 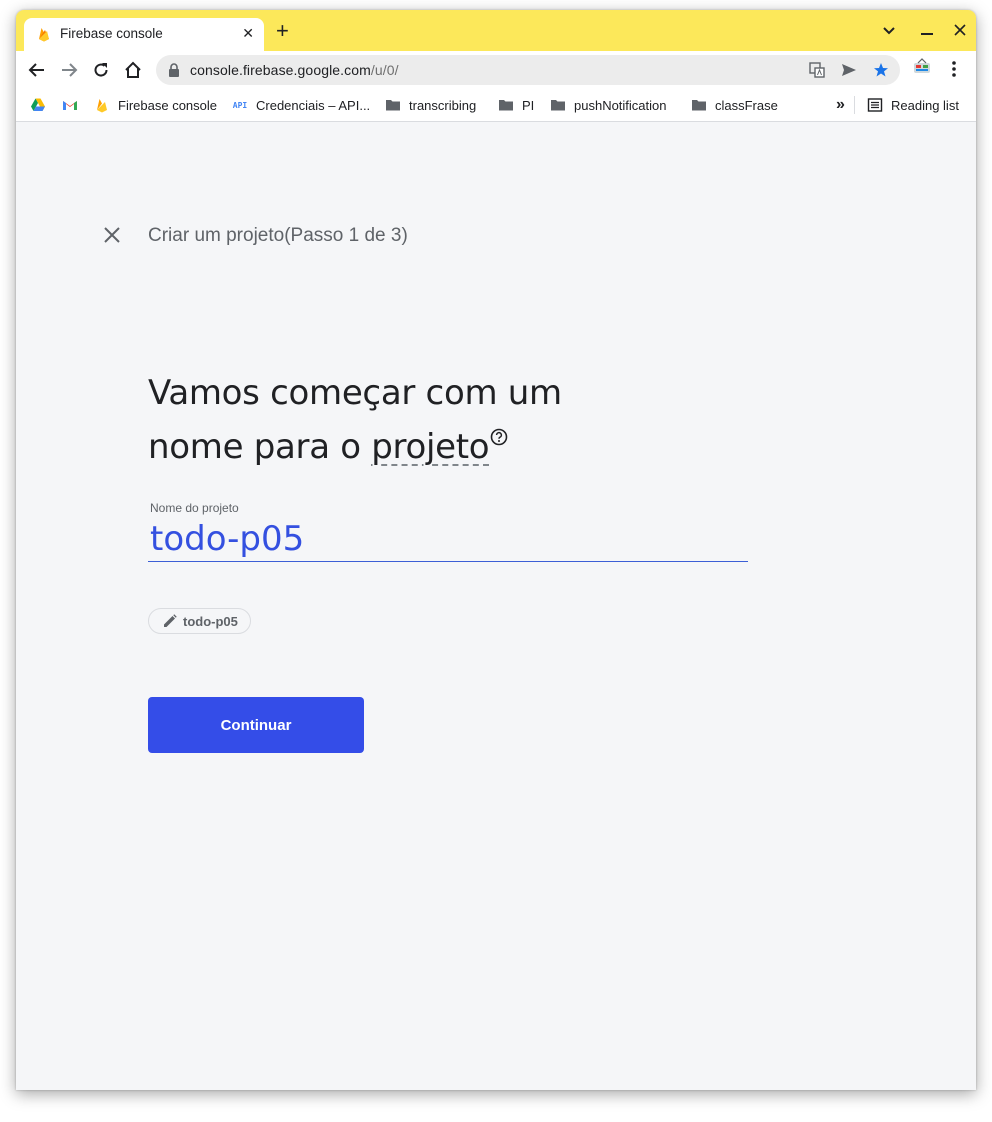 What do you see at coordinates (499, 437) in the screenshot?
I see `help-circle-icon` at bounding box center [499, 437].